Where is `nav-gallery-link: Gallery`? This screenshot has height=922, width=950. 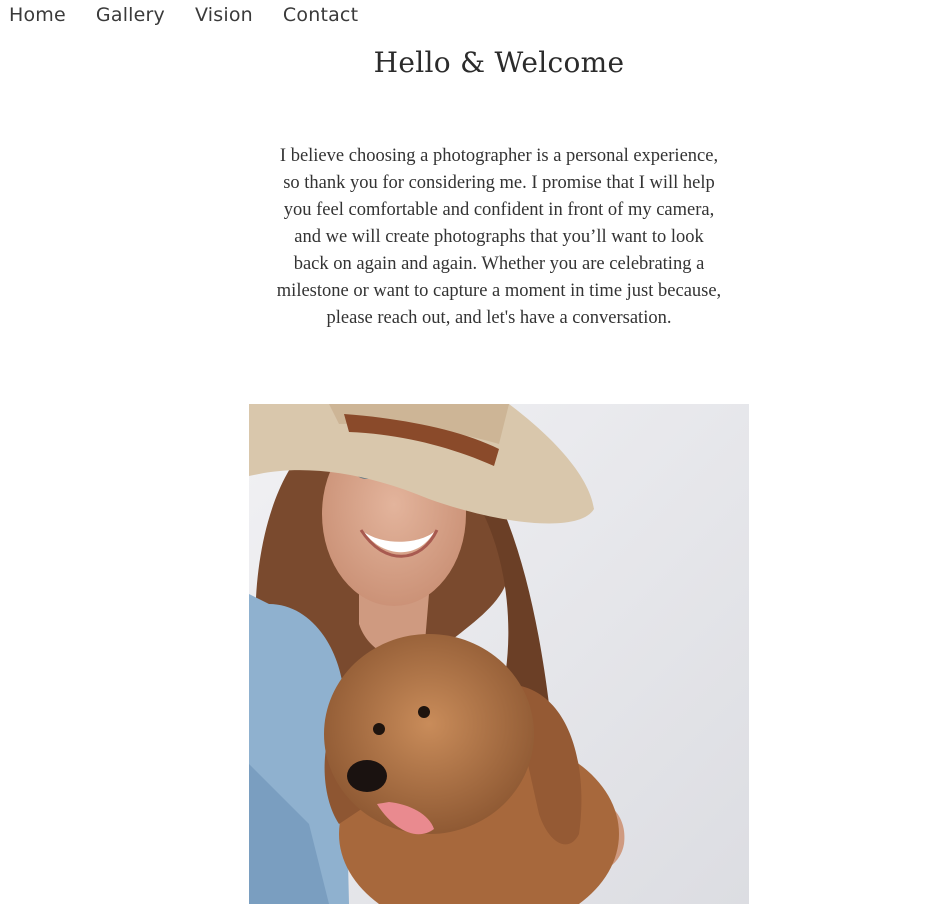 nav-gallery-link: Gallery is located at coordinates (130, 15).